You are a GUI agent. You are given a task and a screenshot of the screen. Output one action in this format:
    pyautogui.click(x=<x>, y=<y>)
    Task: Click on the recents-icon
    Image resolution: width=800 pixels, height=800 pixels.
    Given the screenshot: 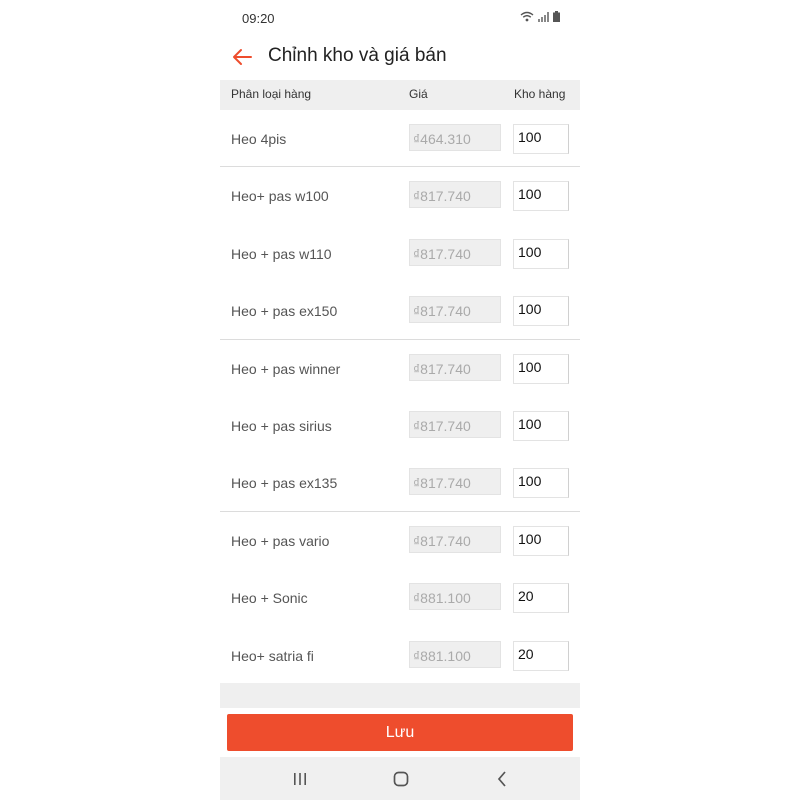 What is the action you would take?
    pyautogui.click(x=300, y=779)
    